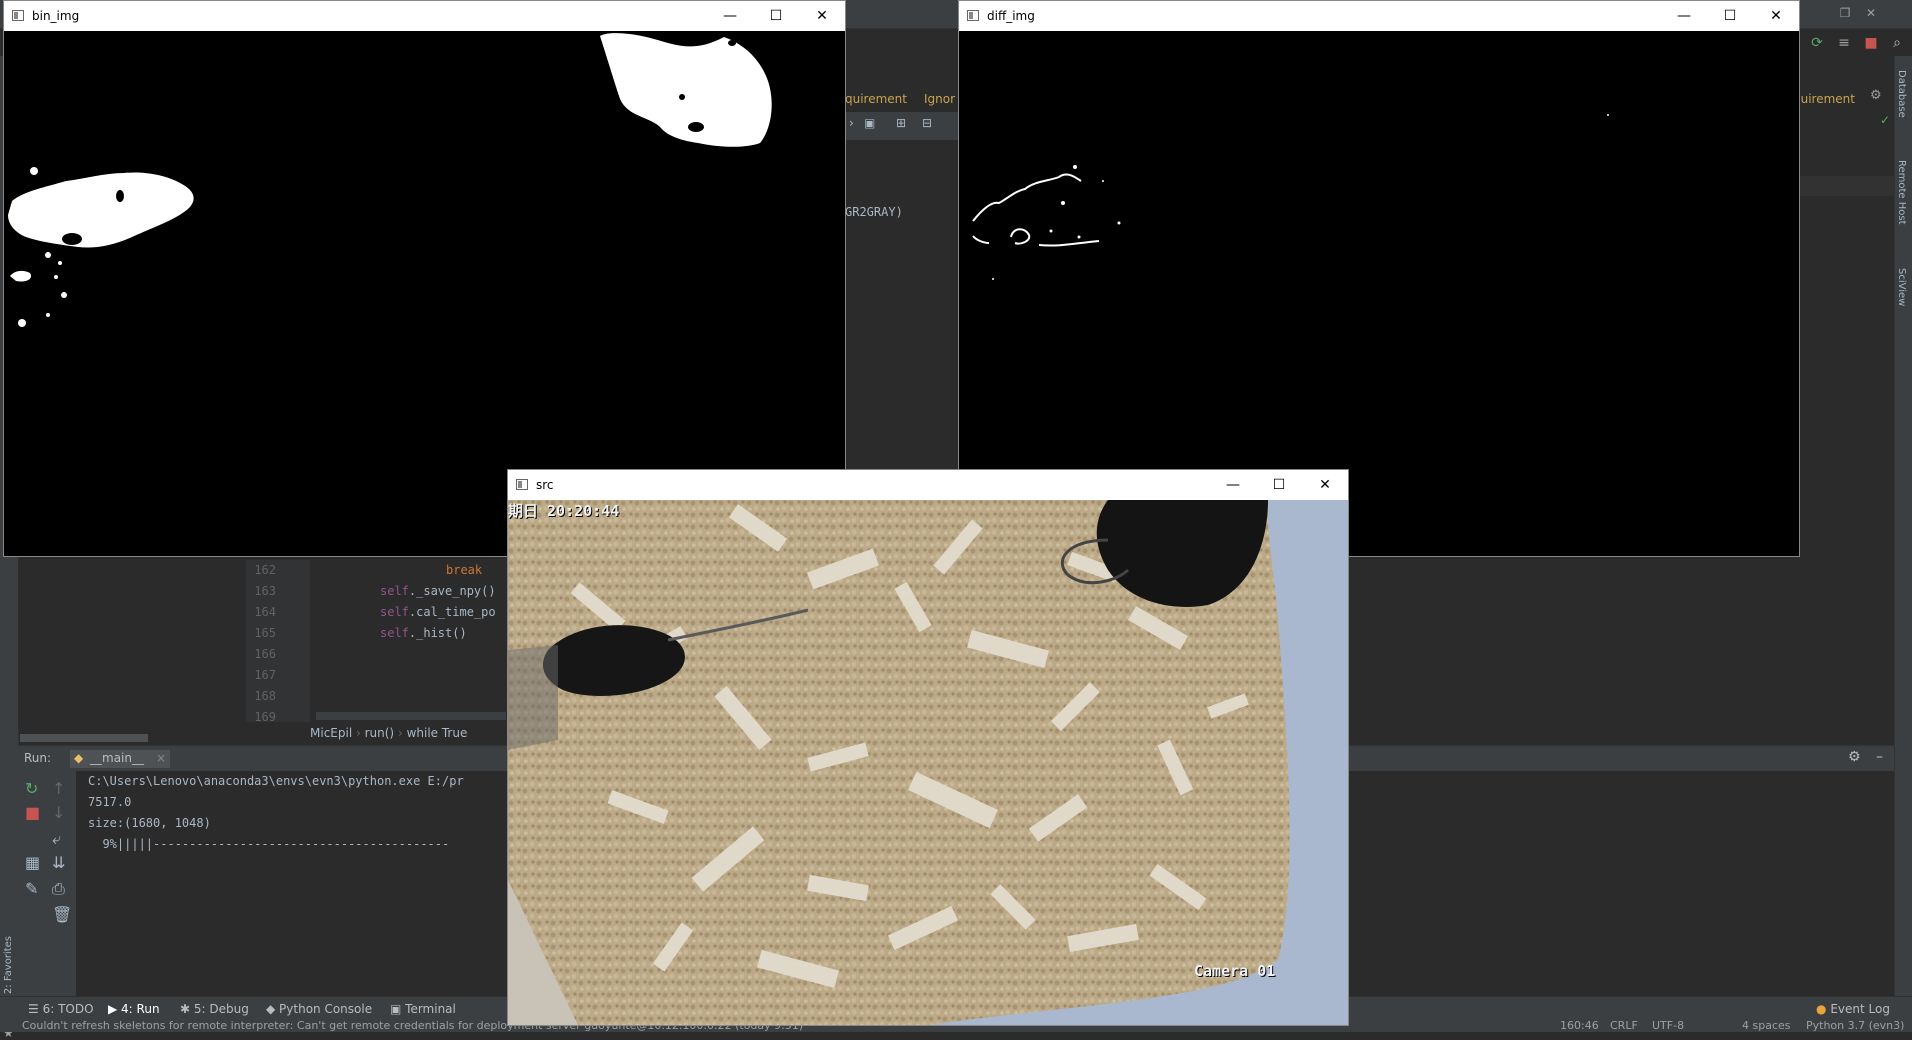  Describe the element at coordinates (31, 788) in the screenshot. I see `rerun-icon: ↻` at that location.